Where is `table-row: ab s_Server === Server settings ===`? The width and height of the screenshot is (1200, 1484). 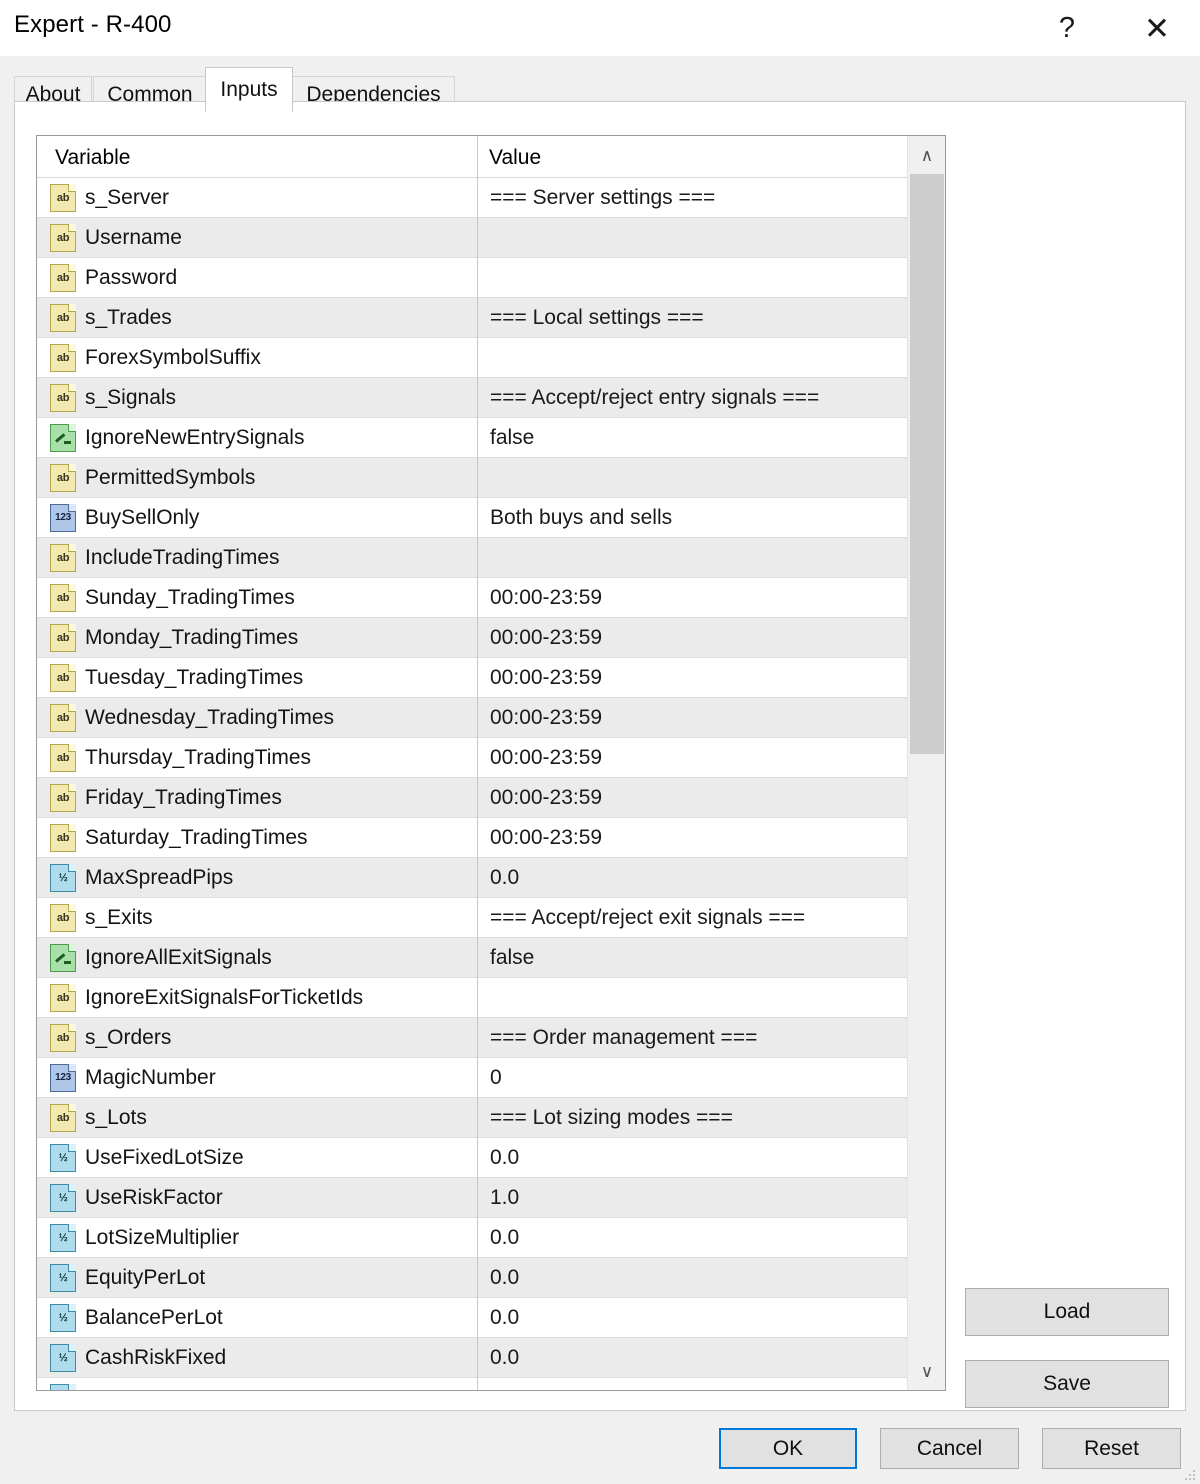
table-row: ab s_Server === Server settings === is located at coordinates (491, 198).